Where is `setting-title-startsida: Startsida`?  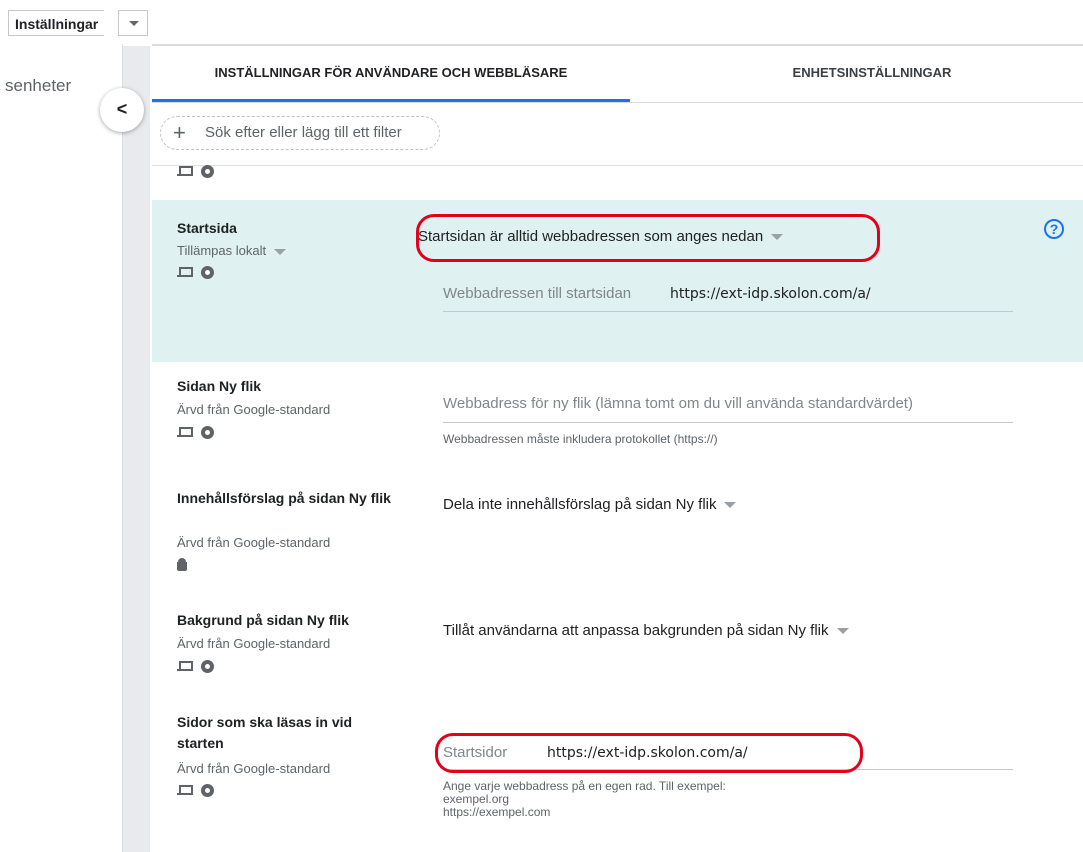
setting-title-startsida: Startsida is located at coordinates (207, 228).